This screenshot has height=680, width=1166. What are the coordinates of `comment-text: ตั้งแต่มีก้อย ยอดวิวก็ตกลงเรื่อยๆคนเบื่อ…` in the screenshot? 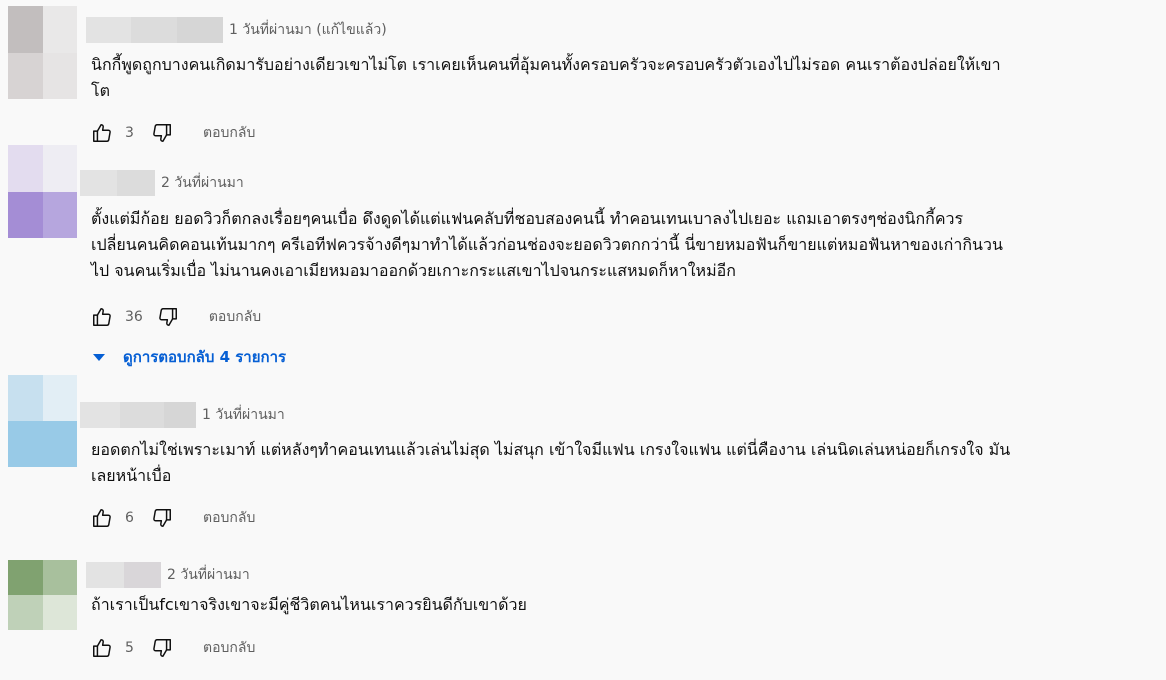 It's located at (547, 244).